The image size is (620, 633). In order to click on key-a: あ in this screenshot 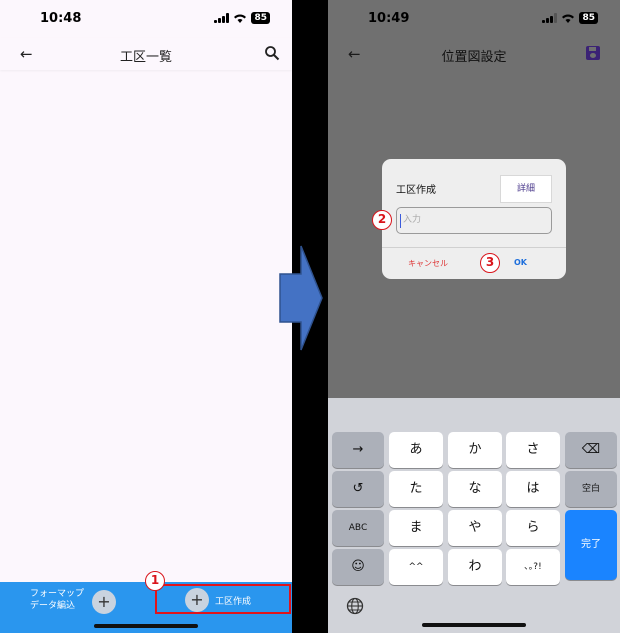, I will do `click(416, 450)`.